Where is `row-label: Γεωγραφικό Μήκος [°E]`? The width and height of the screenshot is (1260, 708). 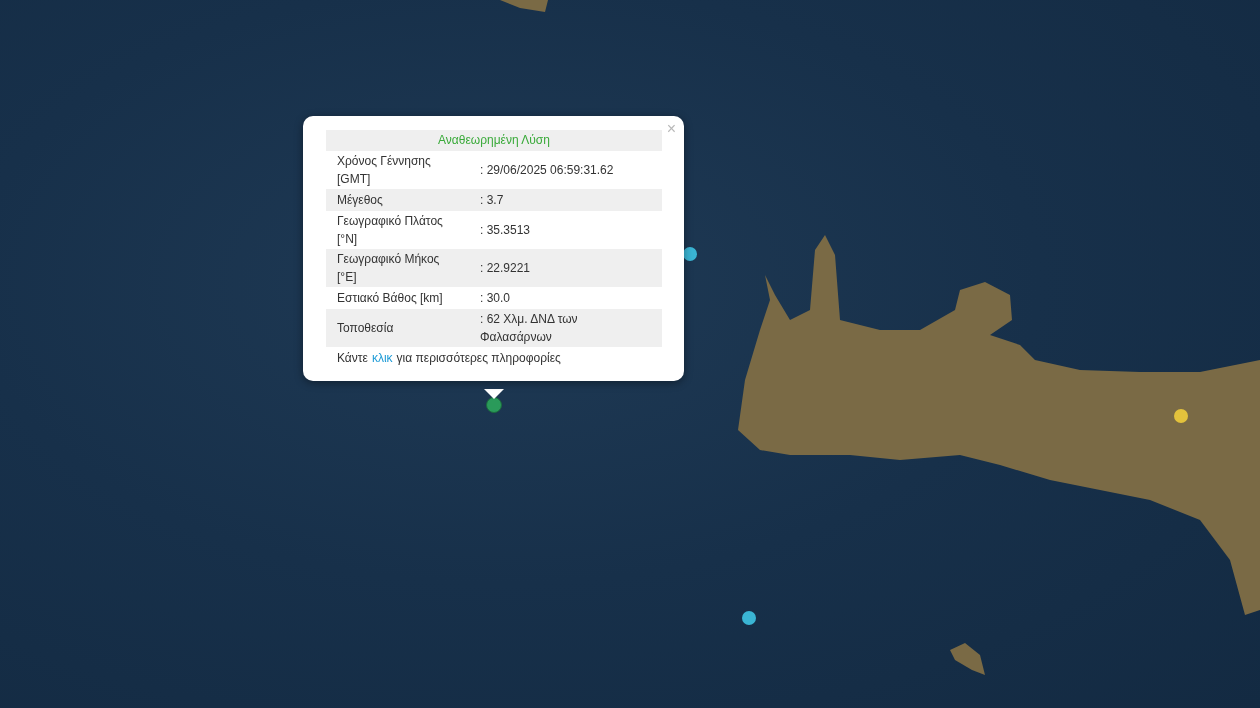
row-label: Γεωγραφικό Μήκος [°E] is located at coordinates (389, 268).